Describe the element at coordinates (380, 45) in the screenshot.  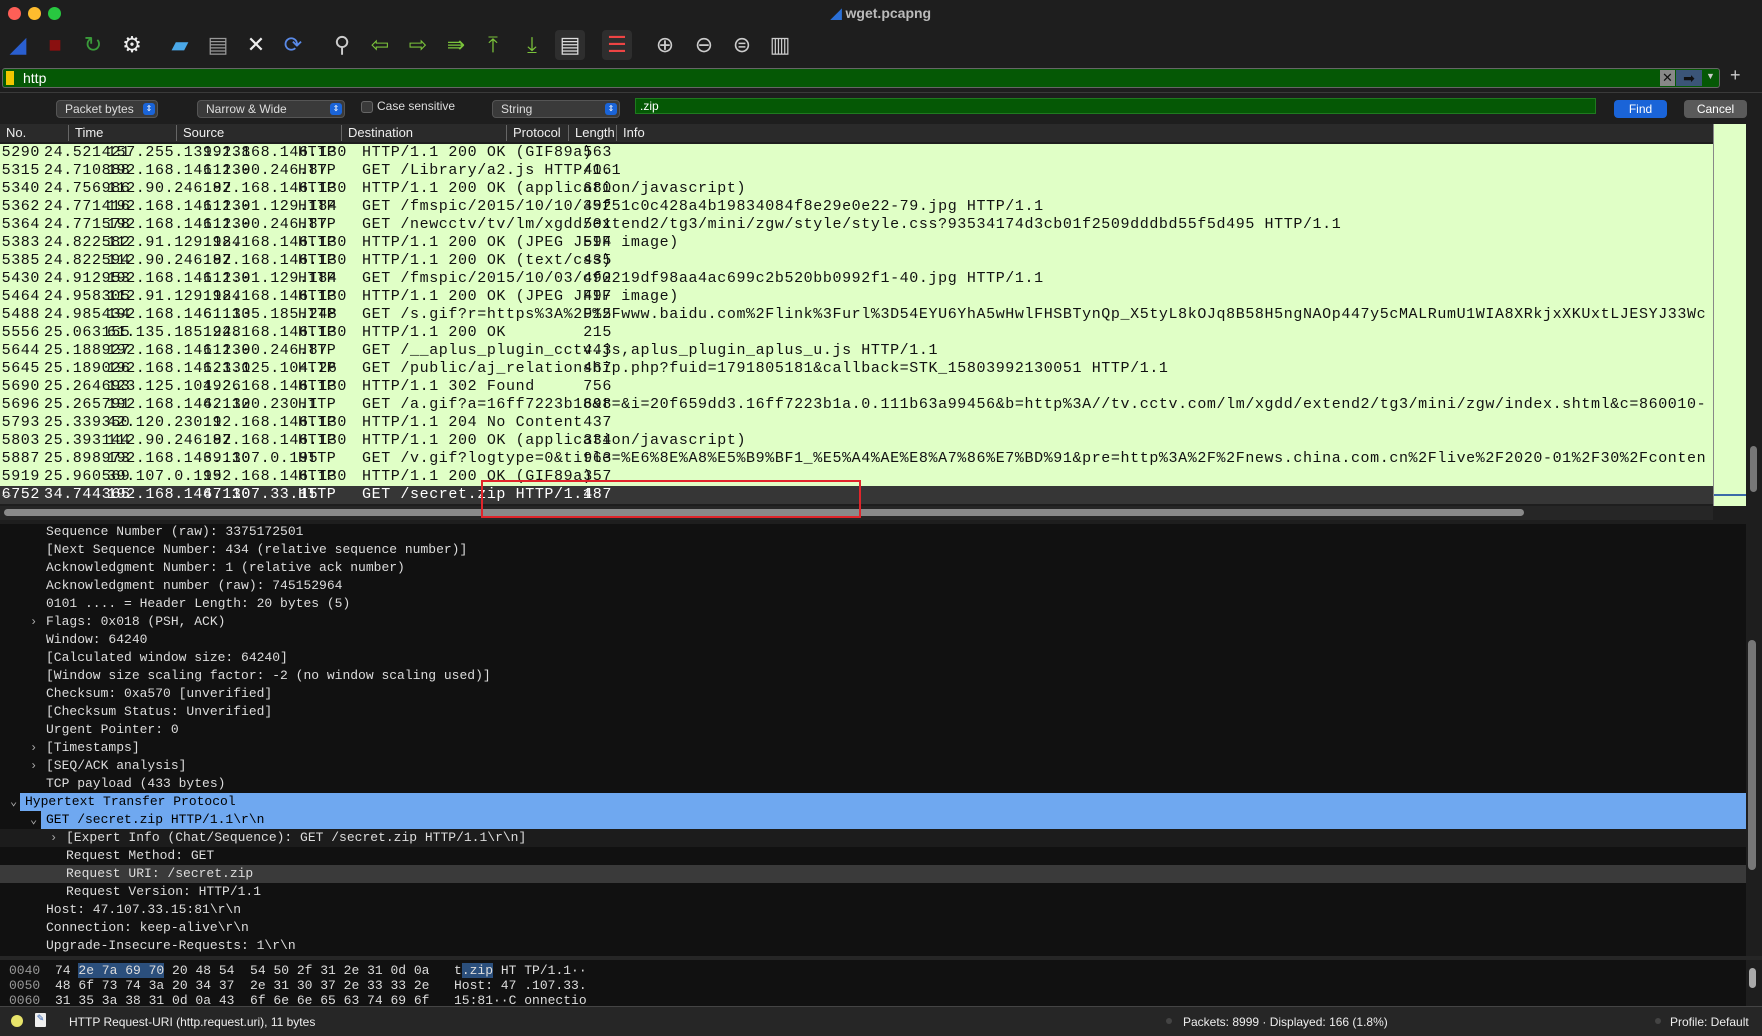
I see `go-back-icon: ⇦` at that location.